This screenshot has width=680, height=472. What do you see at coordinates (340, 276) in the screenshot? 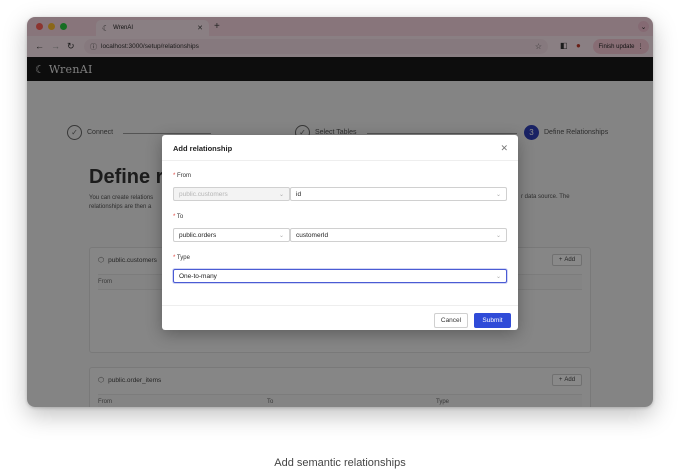
I see `relationship-type-select: One-to-many ⌄` at bounding box center [340, 276].